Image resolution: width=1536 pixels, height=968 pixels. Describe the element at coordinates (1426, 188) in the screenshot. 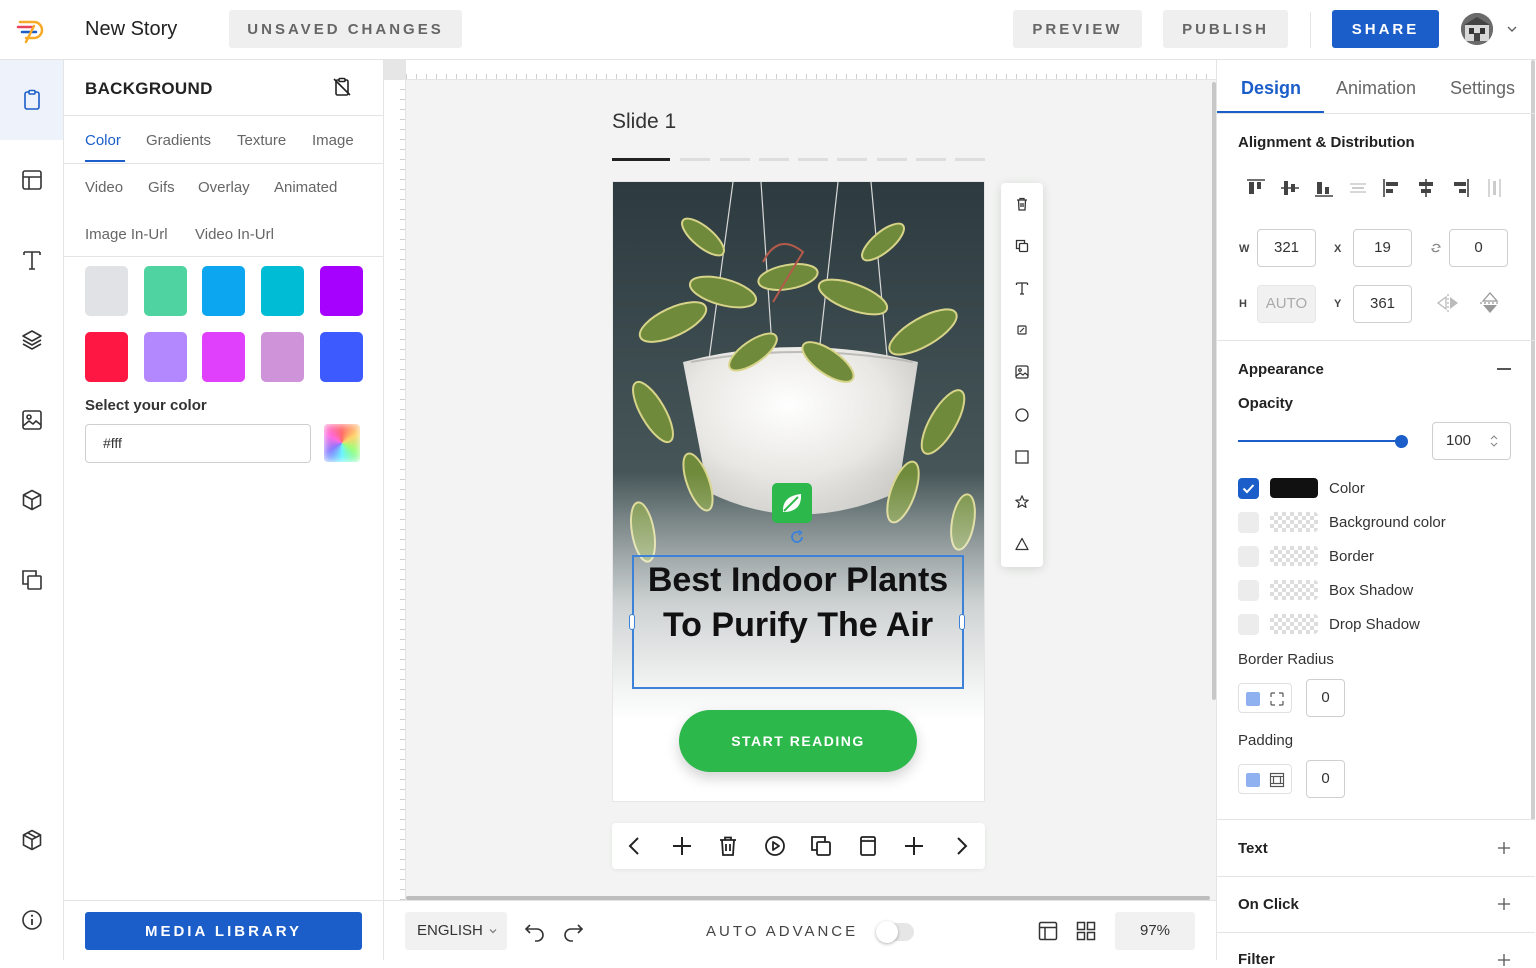

I see `align-center-icon` at that location.